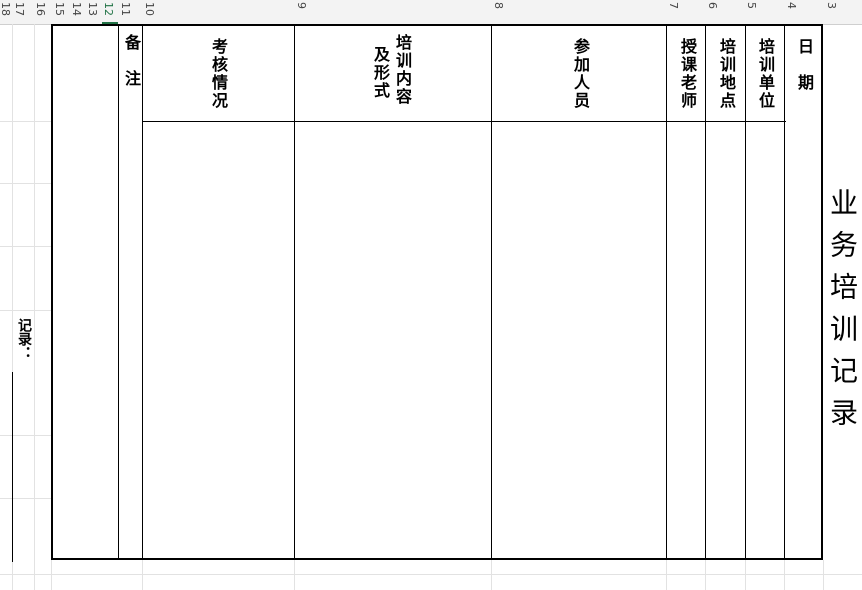  What do you see at coordinates (831, 5) in the screenshot?
I see `row-header-3: 3` at bounding box center [831, 5].